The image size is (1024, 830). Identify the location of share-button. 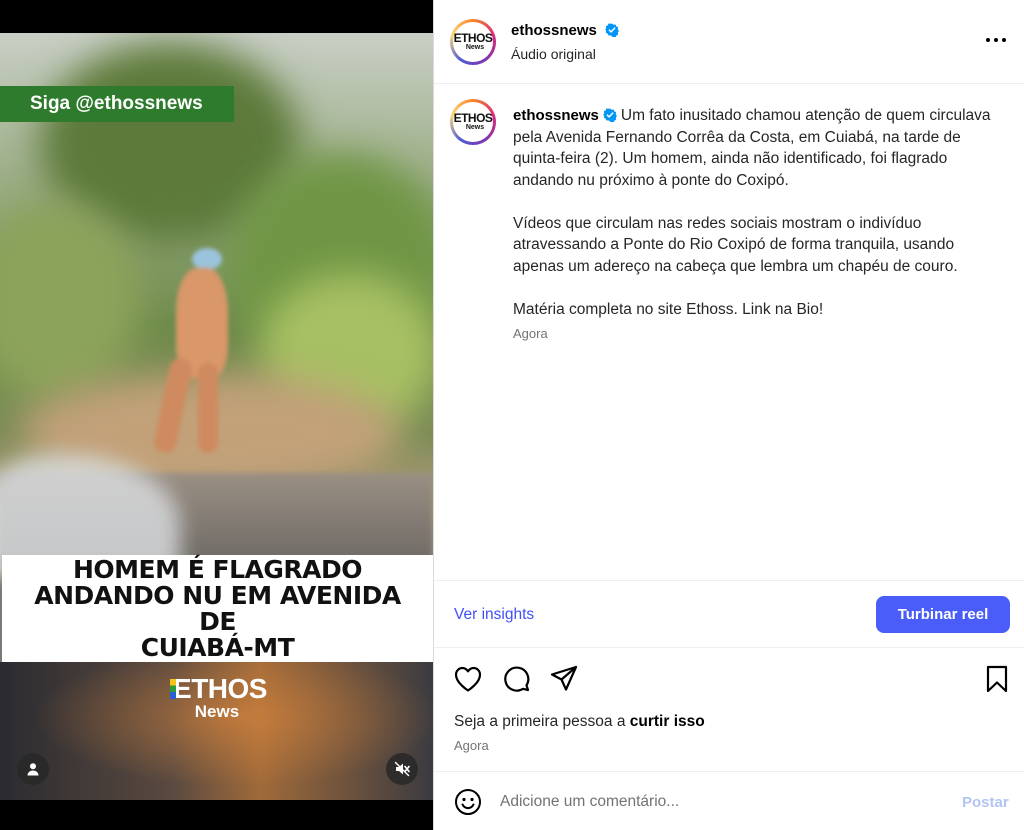
(564, 679).